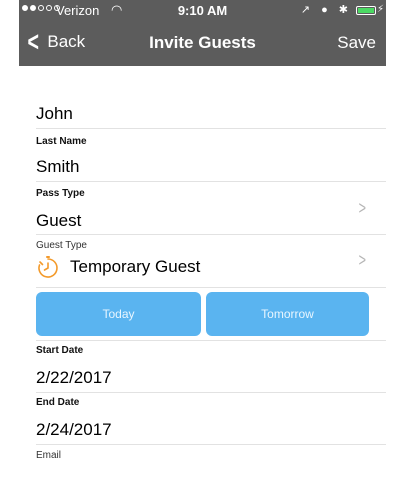  What do you see at coordinates (326, 10) in the screenshot?
I see `status-icons: ↗ ● ✱` at bounding box center [326, 10].